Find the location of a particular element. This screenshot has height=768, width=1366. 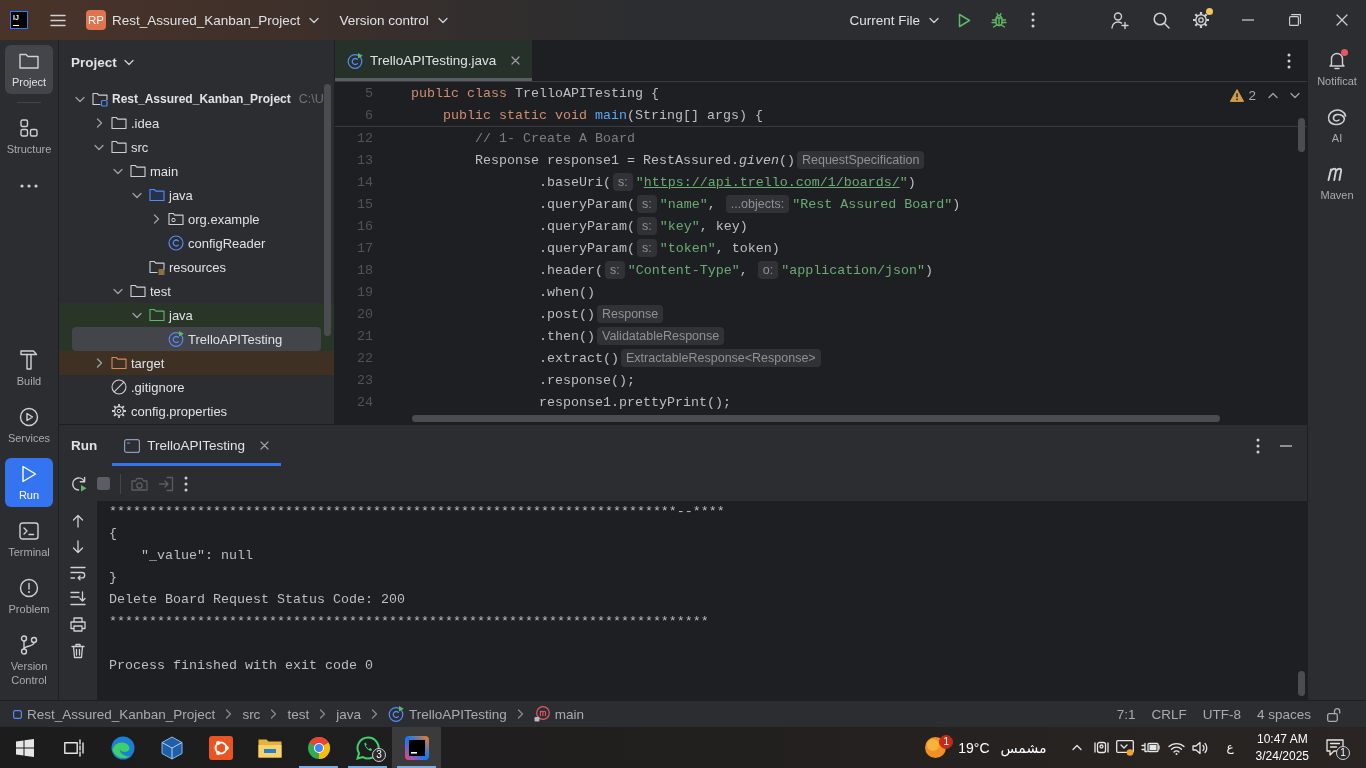

breadcrumb: test is located at coordinates (298, 714).